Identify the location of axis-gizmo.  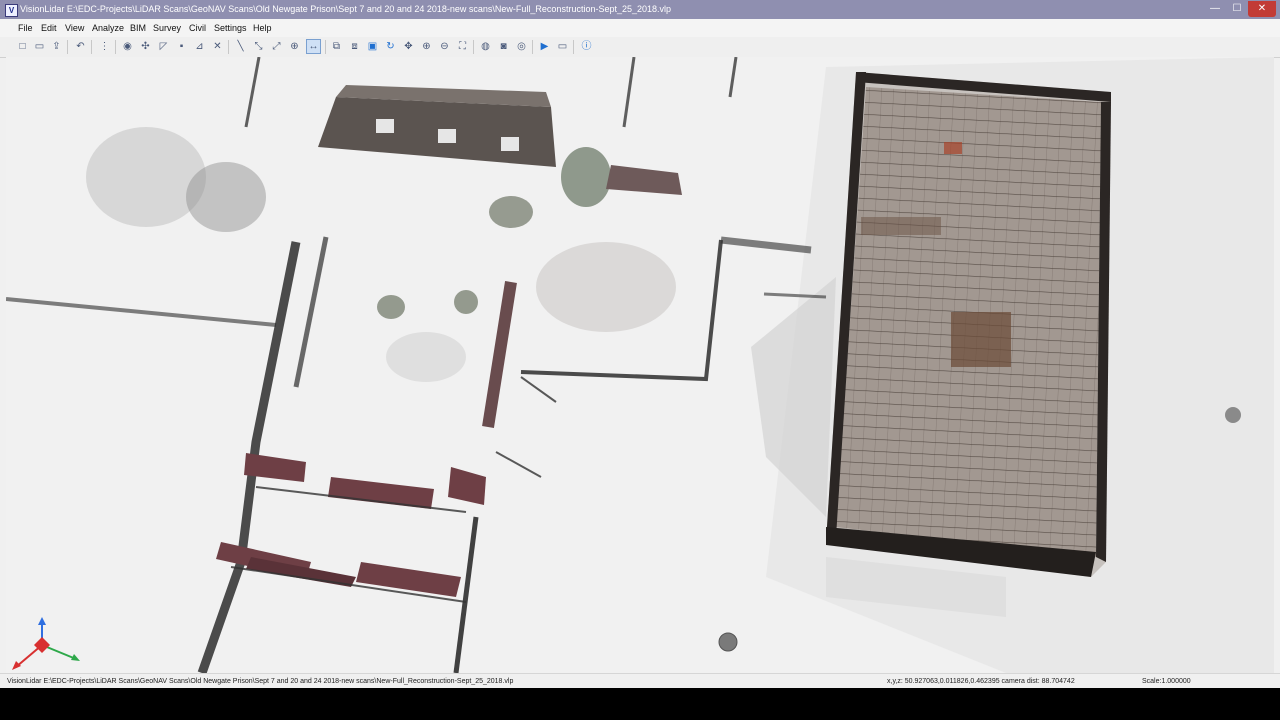
(46, 643).